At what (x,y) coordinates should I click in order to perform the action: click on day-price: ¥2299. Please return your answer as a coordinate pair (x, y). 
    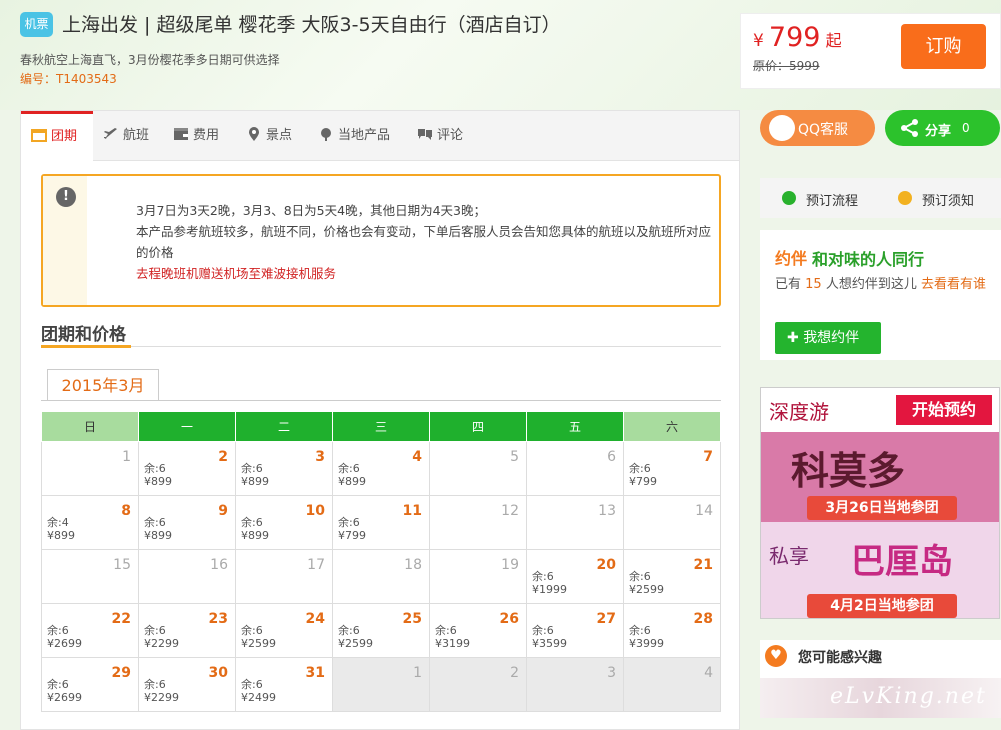
    Looking at the image, I should click on (161, 697).